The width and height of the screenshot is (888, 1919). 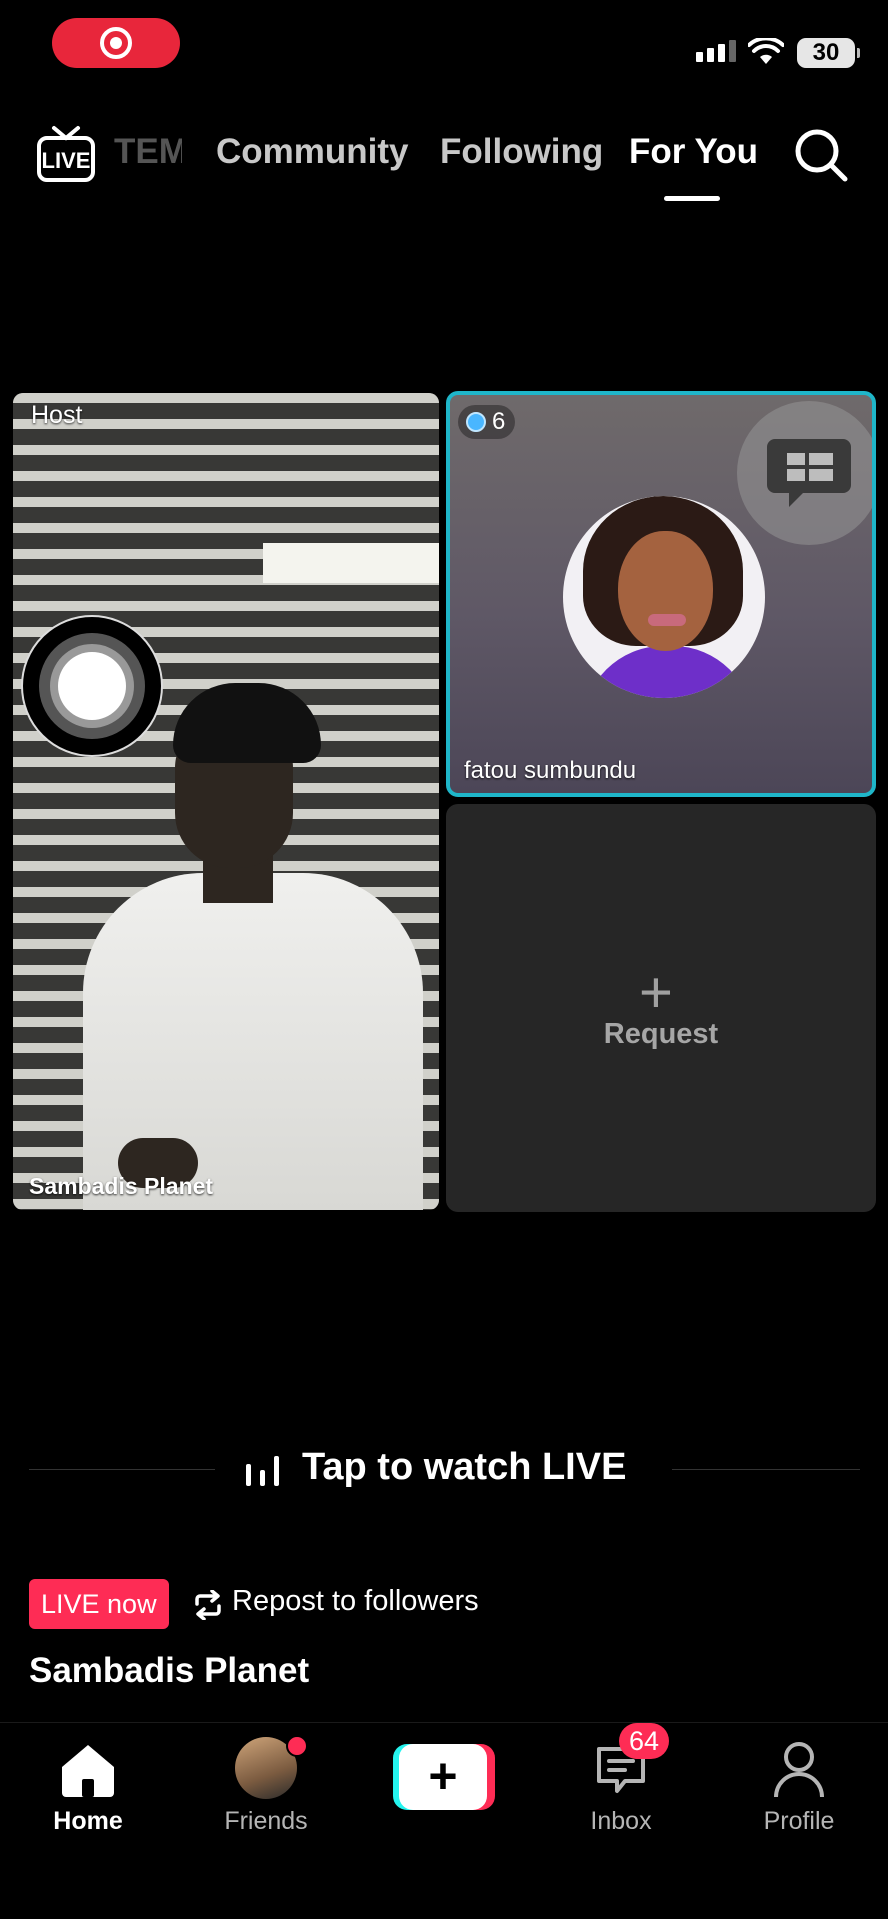 What do you see at coordinates (122, 1469) in the screenshot?
I see `divider-left` at bounding box center [122, 1469].